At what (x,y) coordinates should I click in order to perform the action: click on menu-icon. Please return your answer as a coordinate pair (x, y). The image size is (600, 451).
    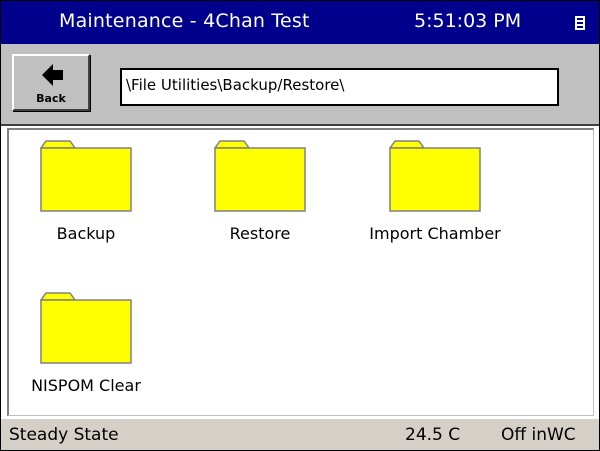
    Looking at the image, I should click on (580, 23).